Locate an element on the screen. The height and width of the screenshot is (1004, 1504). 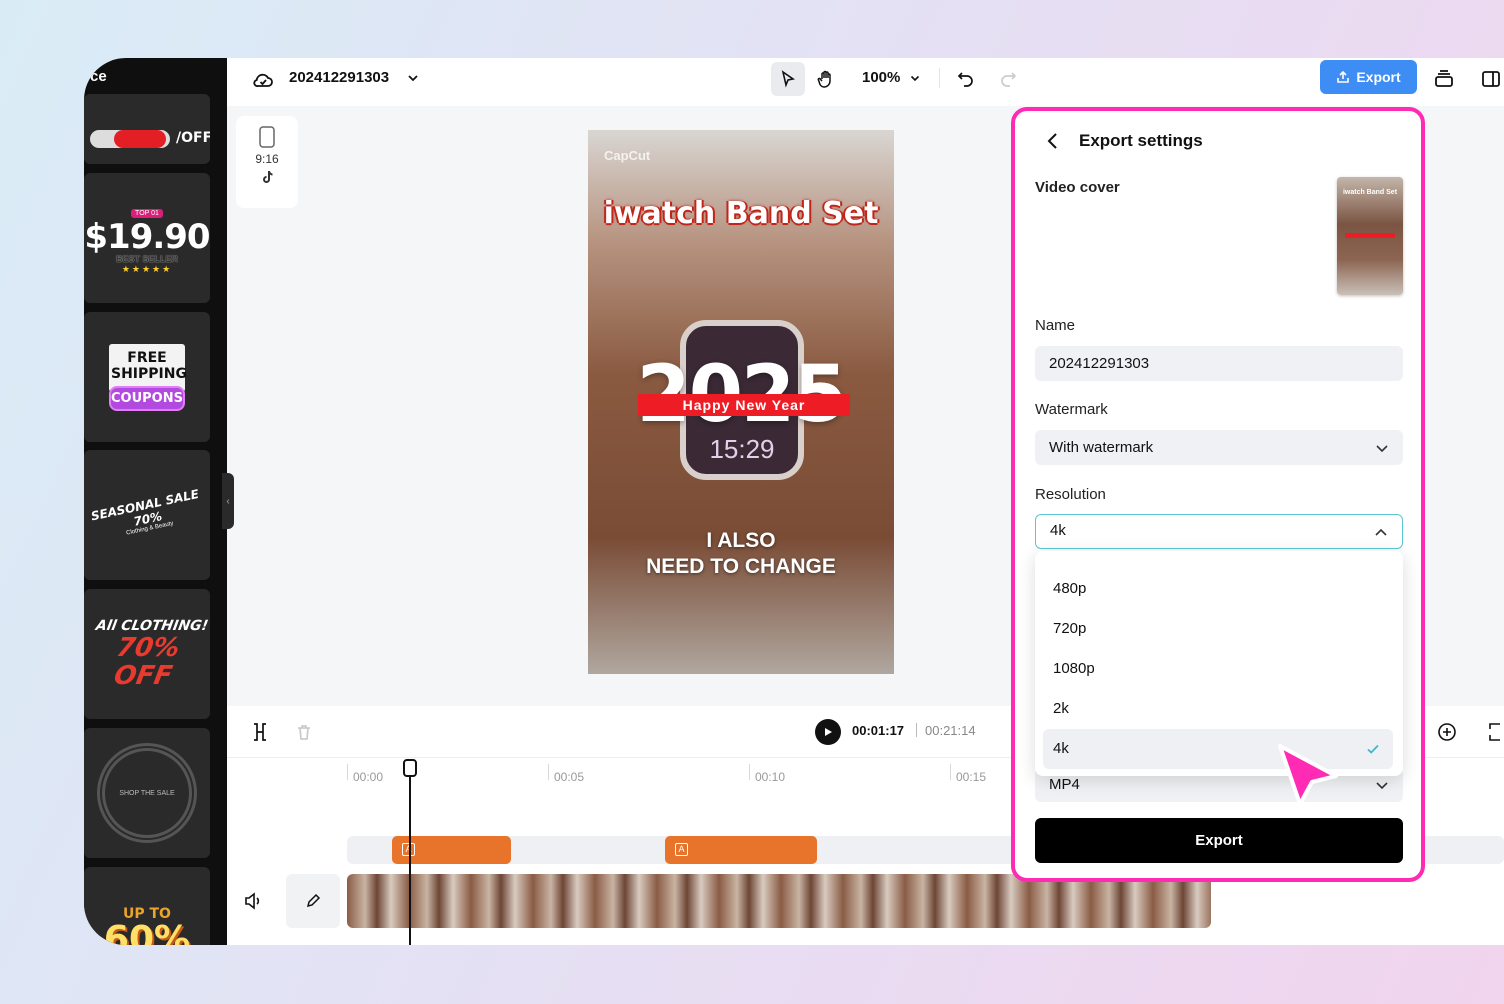
asset-label: $19.90 is located at coordinates (147, 236).